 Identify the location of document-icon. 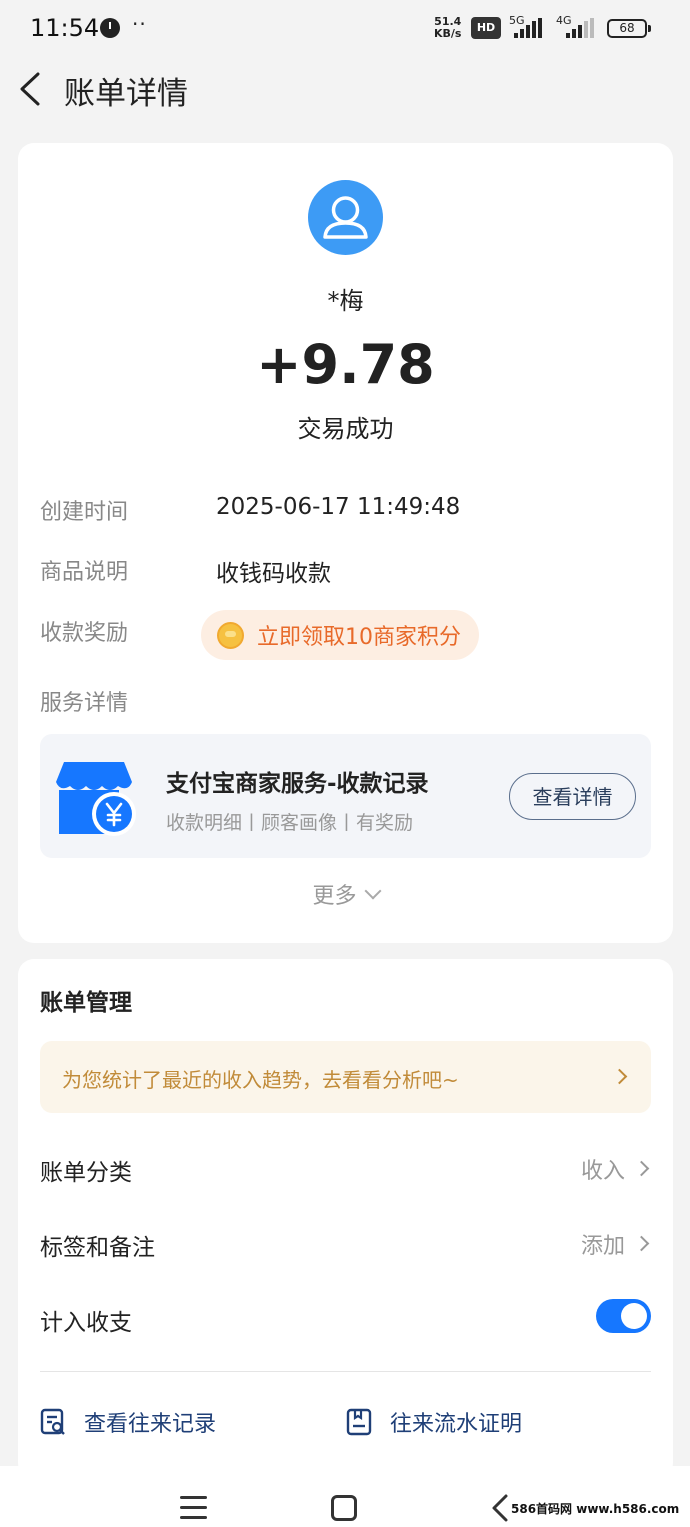
(359, 1422).